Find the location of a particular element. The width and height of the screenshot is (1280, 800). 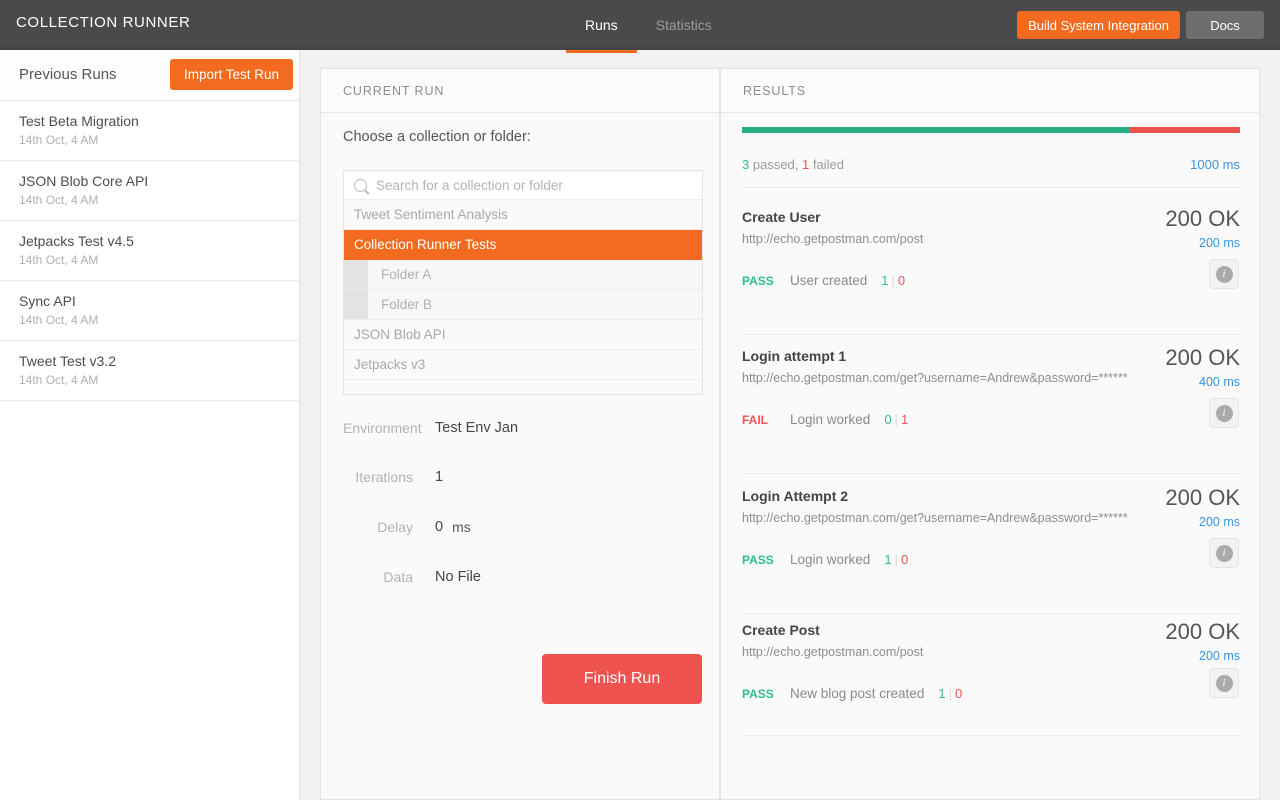

results-summary-counts: 3 passed, 1 failed is located at coordinates (793, 164).